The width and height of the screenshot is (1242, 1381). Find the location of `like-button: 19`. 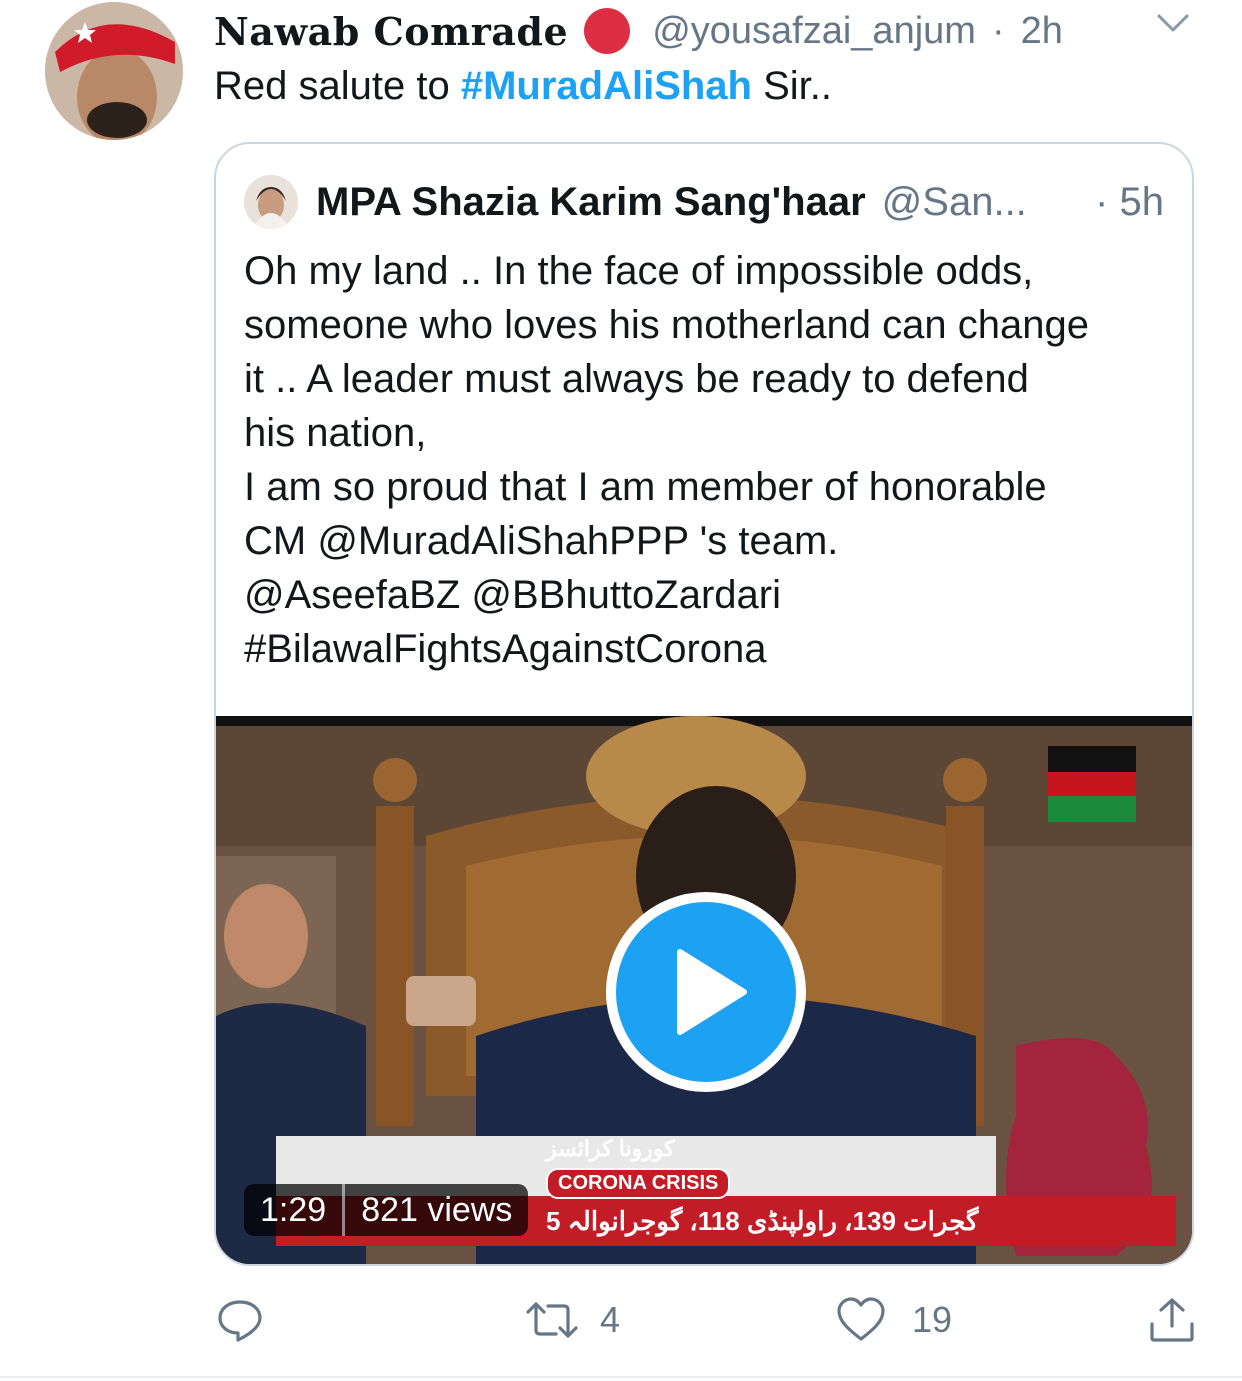

like-button: 19 is located at coordinates (894, 1320).